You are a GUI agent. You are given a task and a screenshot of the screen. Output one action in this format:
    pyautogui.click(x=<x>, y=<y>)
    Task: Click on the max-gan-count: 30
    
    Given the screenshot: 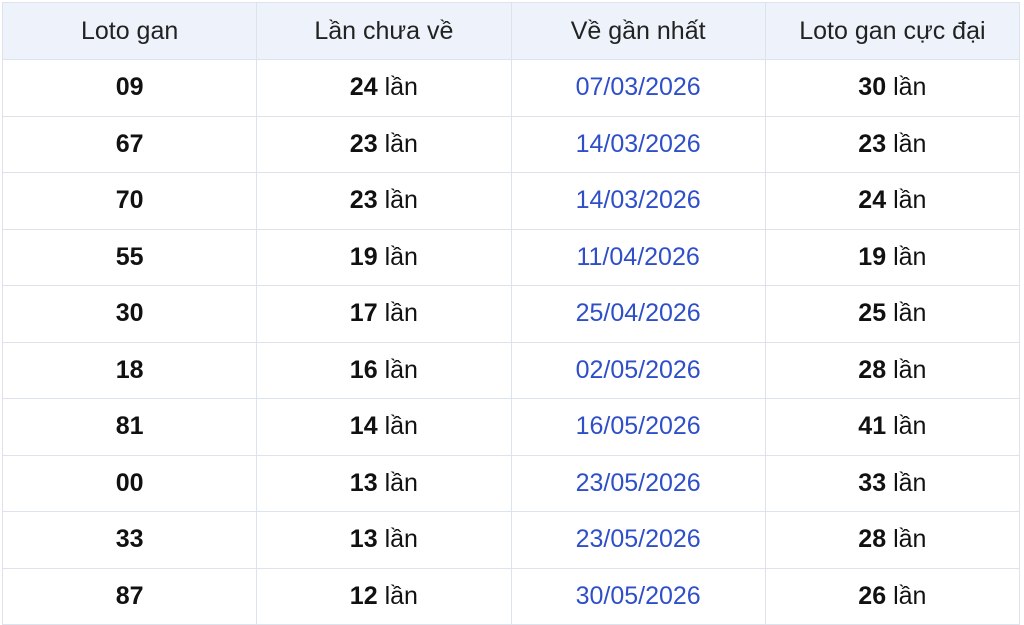 What is the action you would take?
    pyautogui.click(x=872, y=87)
    